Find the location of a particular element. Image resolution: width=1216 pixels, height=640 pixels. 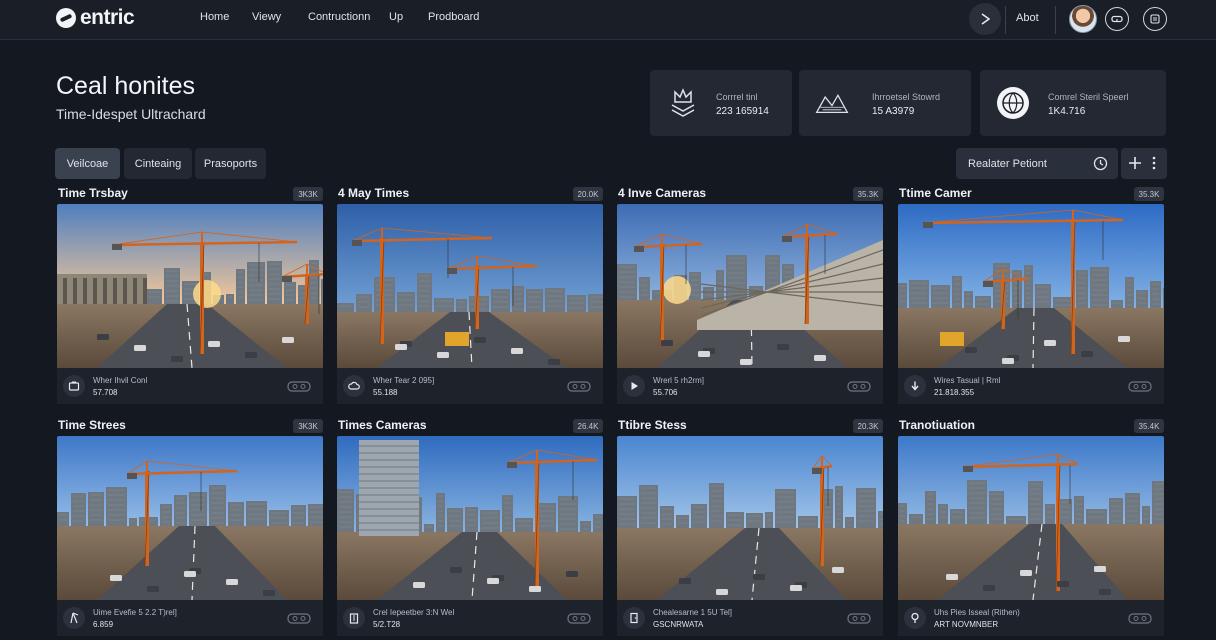

menu-list-icon is located at coordinates (1155, 19).